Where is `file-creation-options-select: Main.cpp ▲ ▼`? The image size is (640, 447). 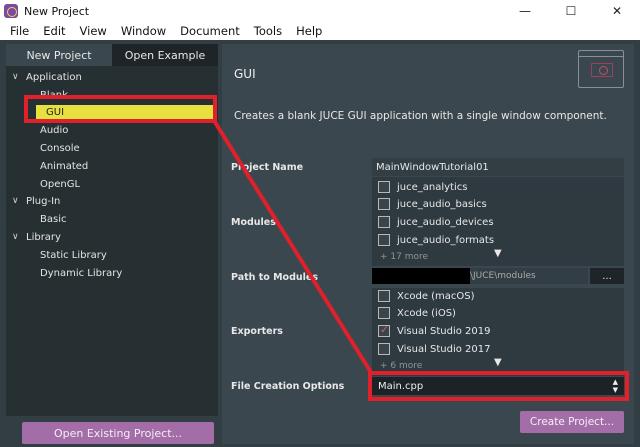
file-creation-options-select: Main.cpp ▲ ▼ is located at coordinates (498, 386).